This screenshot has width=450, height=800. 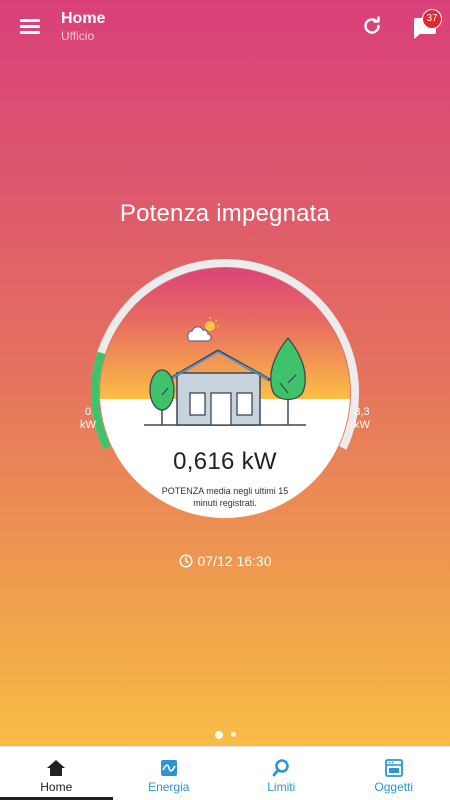 I want to click on nav-oggetti: Oggetti, so click(x=394, y=773).